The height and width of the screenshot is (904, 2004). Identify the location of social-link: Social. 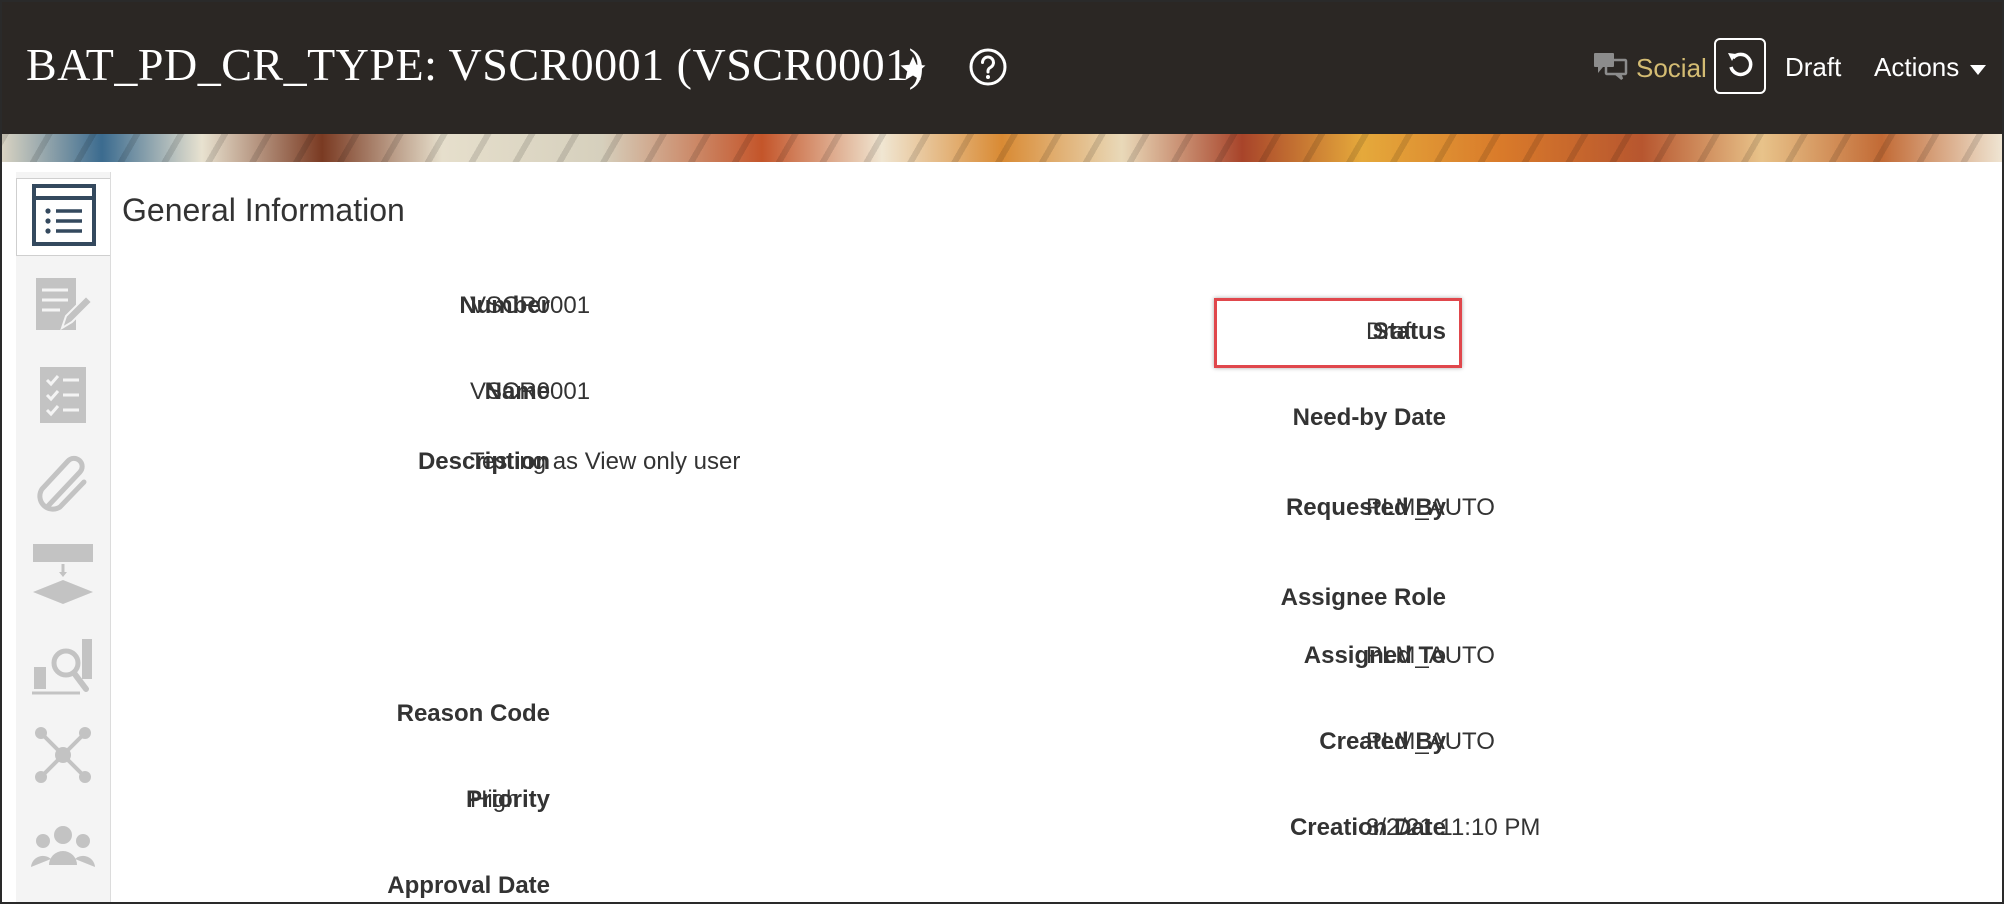
(1649, 68).